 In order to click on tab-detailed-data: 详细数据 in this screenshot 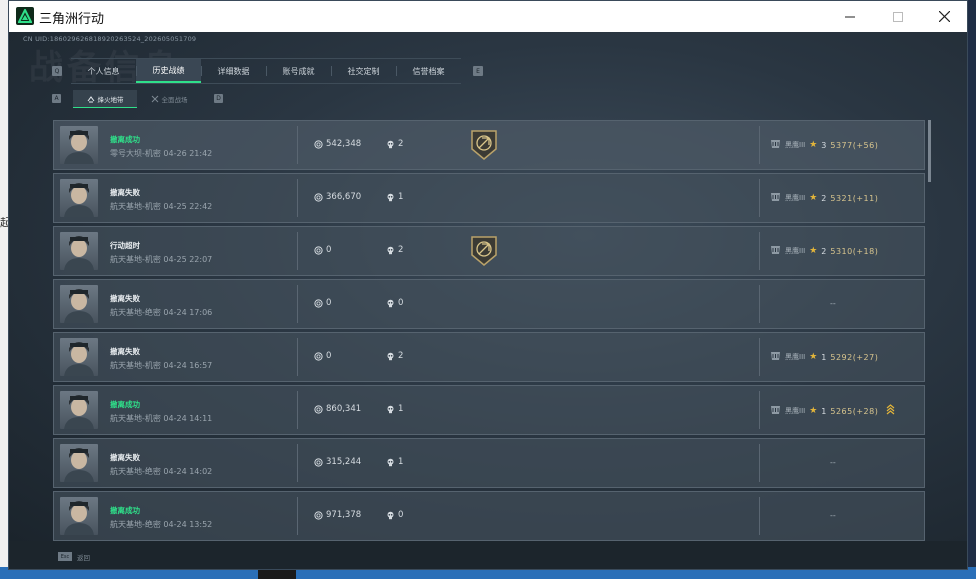, I will do `click(233, 71)`.